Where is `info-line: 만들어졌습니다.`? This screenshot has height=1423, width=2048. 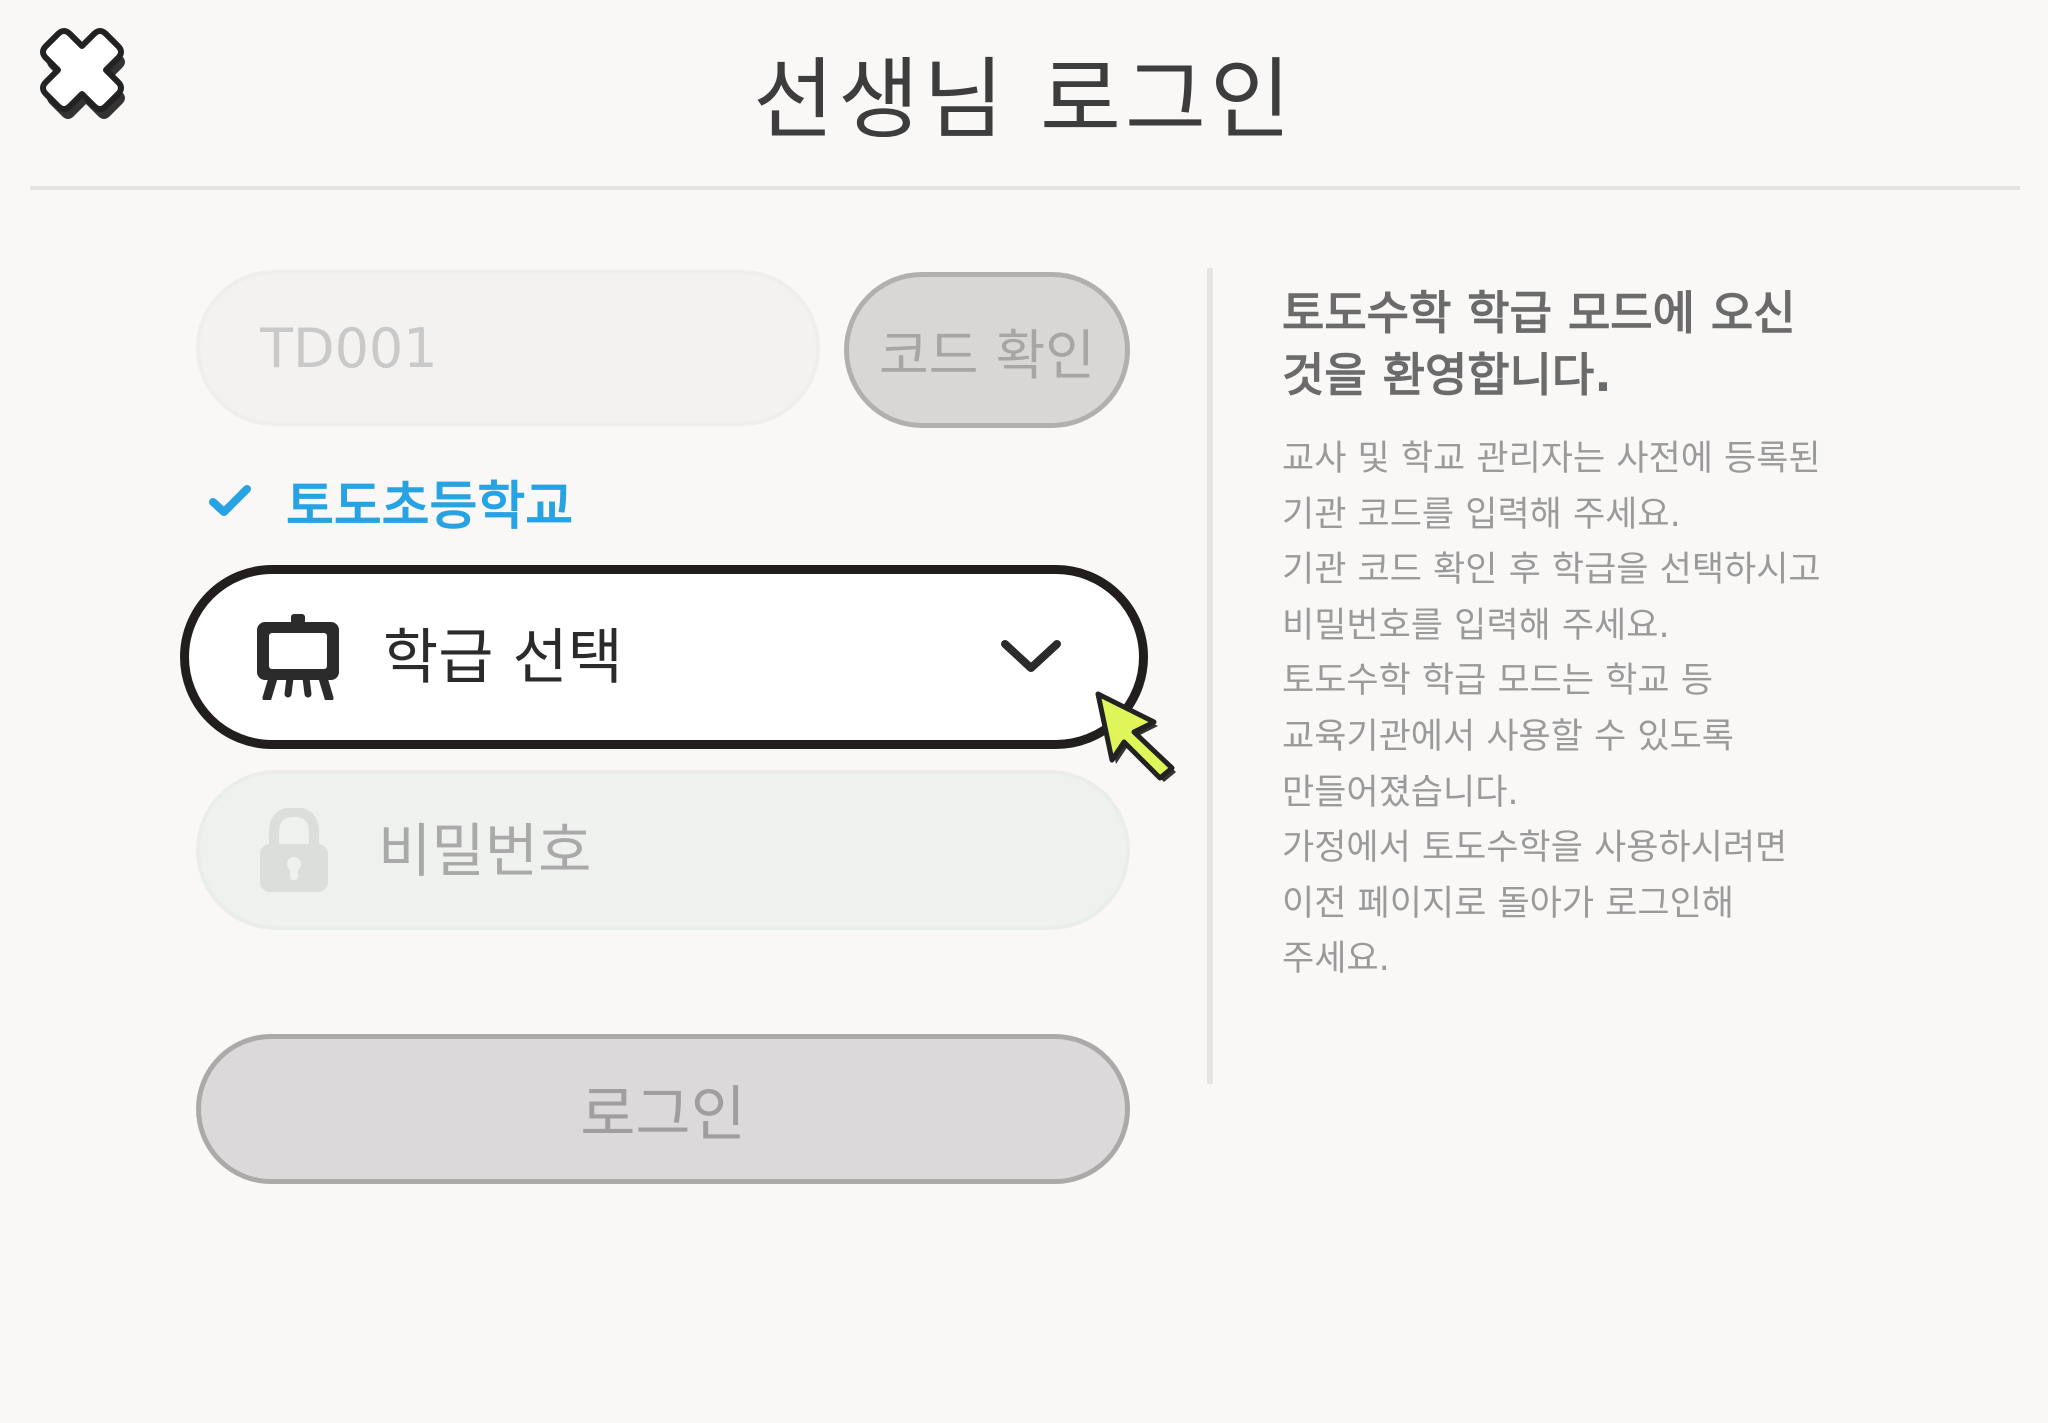 info-line: 만들어졌습니다. is located at coordinates (1400, 792).